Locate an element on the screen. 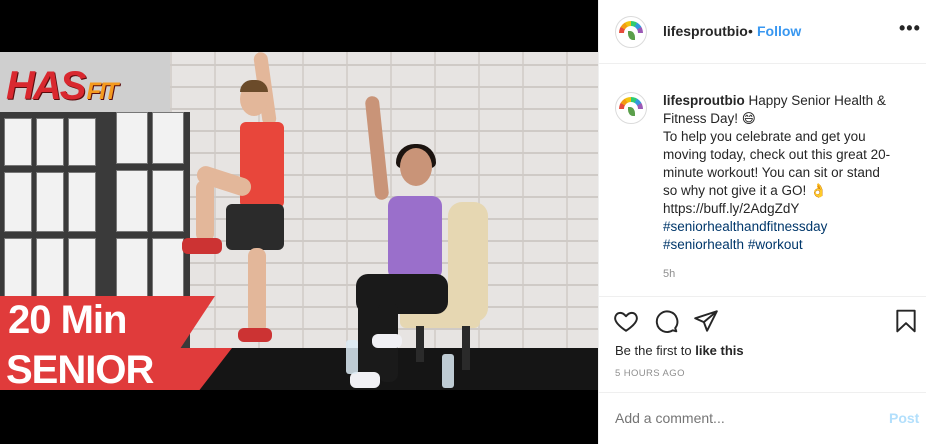 This screenshot has height=444, width=926. share-icon is located at coordinates (706, 321).